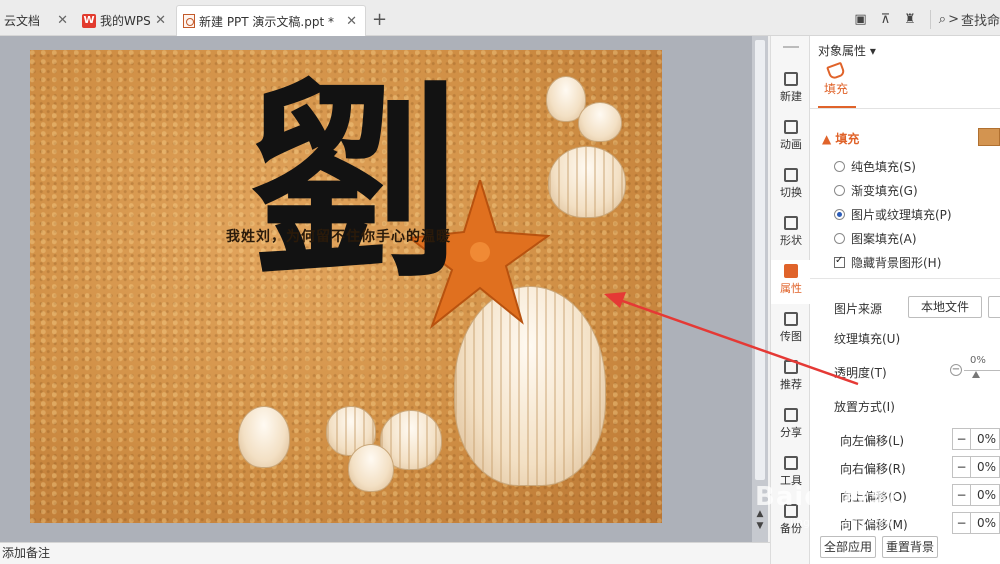  I want to click on radio-pattern-fill: 图案填充(A), so click(875, 238).